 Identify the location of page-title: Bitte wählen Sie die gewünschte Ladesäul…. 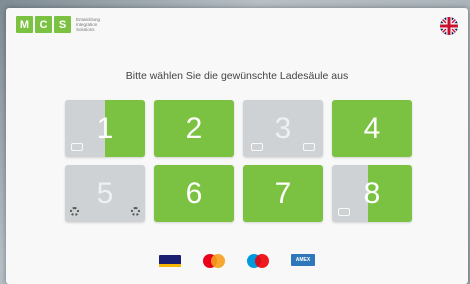
(237, 76).